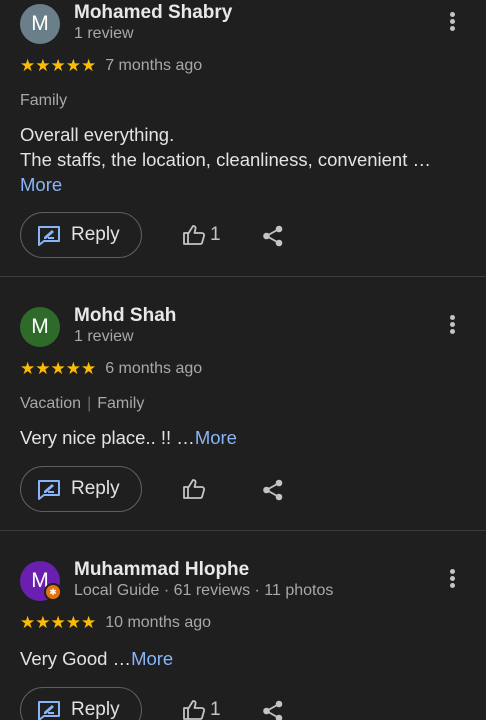  What do you see at coordinates (97, 134) in the screenshot?
I see `review-text-line: Overall everything.` at bounding box center [97, 134].